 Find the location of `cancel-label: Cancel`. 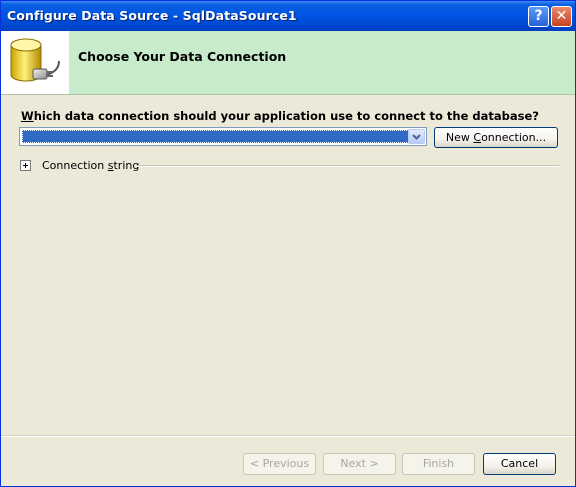

cancel-label: Cancel is located at coordinates (519, 463).